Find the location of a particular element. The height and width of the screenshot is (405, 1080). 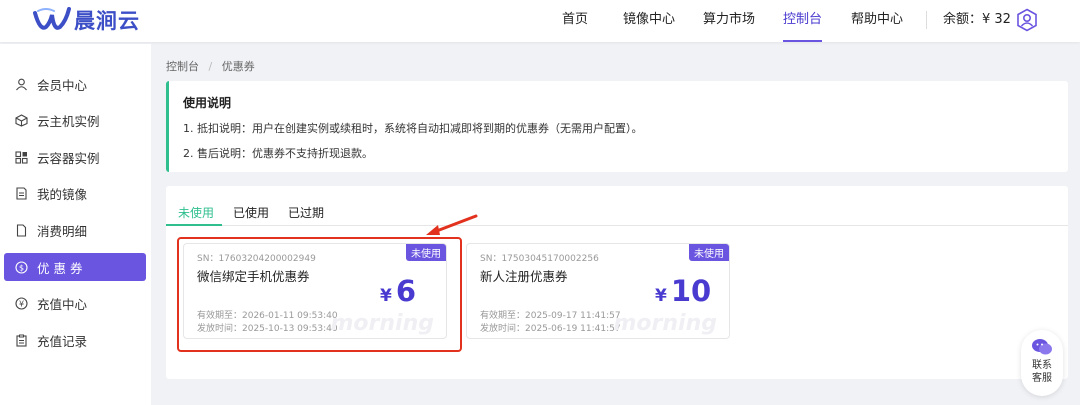

coupon-icon: $ is located at coordinates (21, 267).